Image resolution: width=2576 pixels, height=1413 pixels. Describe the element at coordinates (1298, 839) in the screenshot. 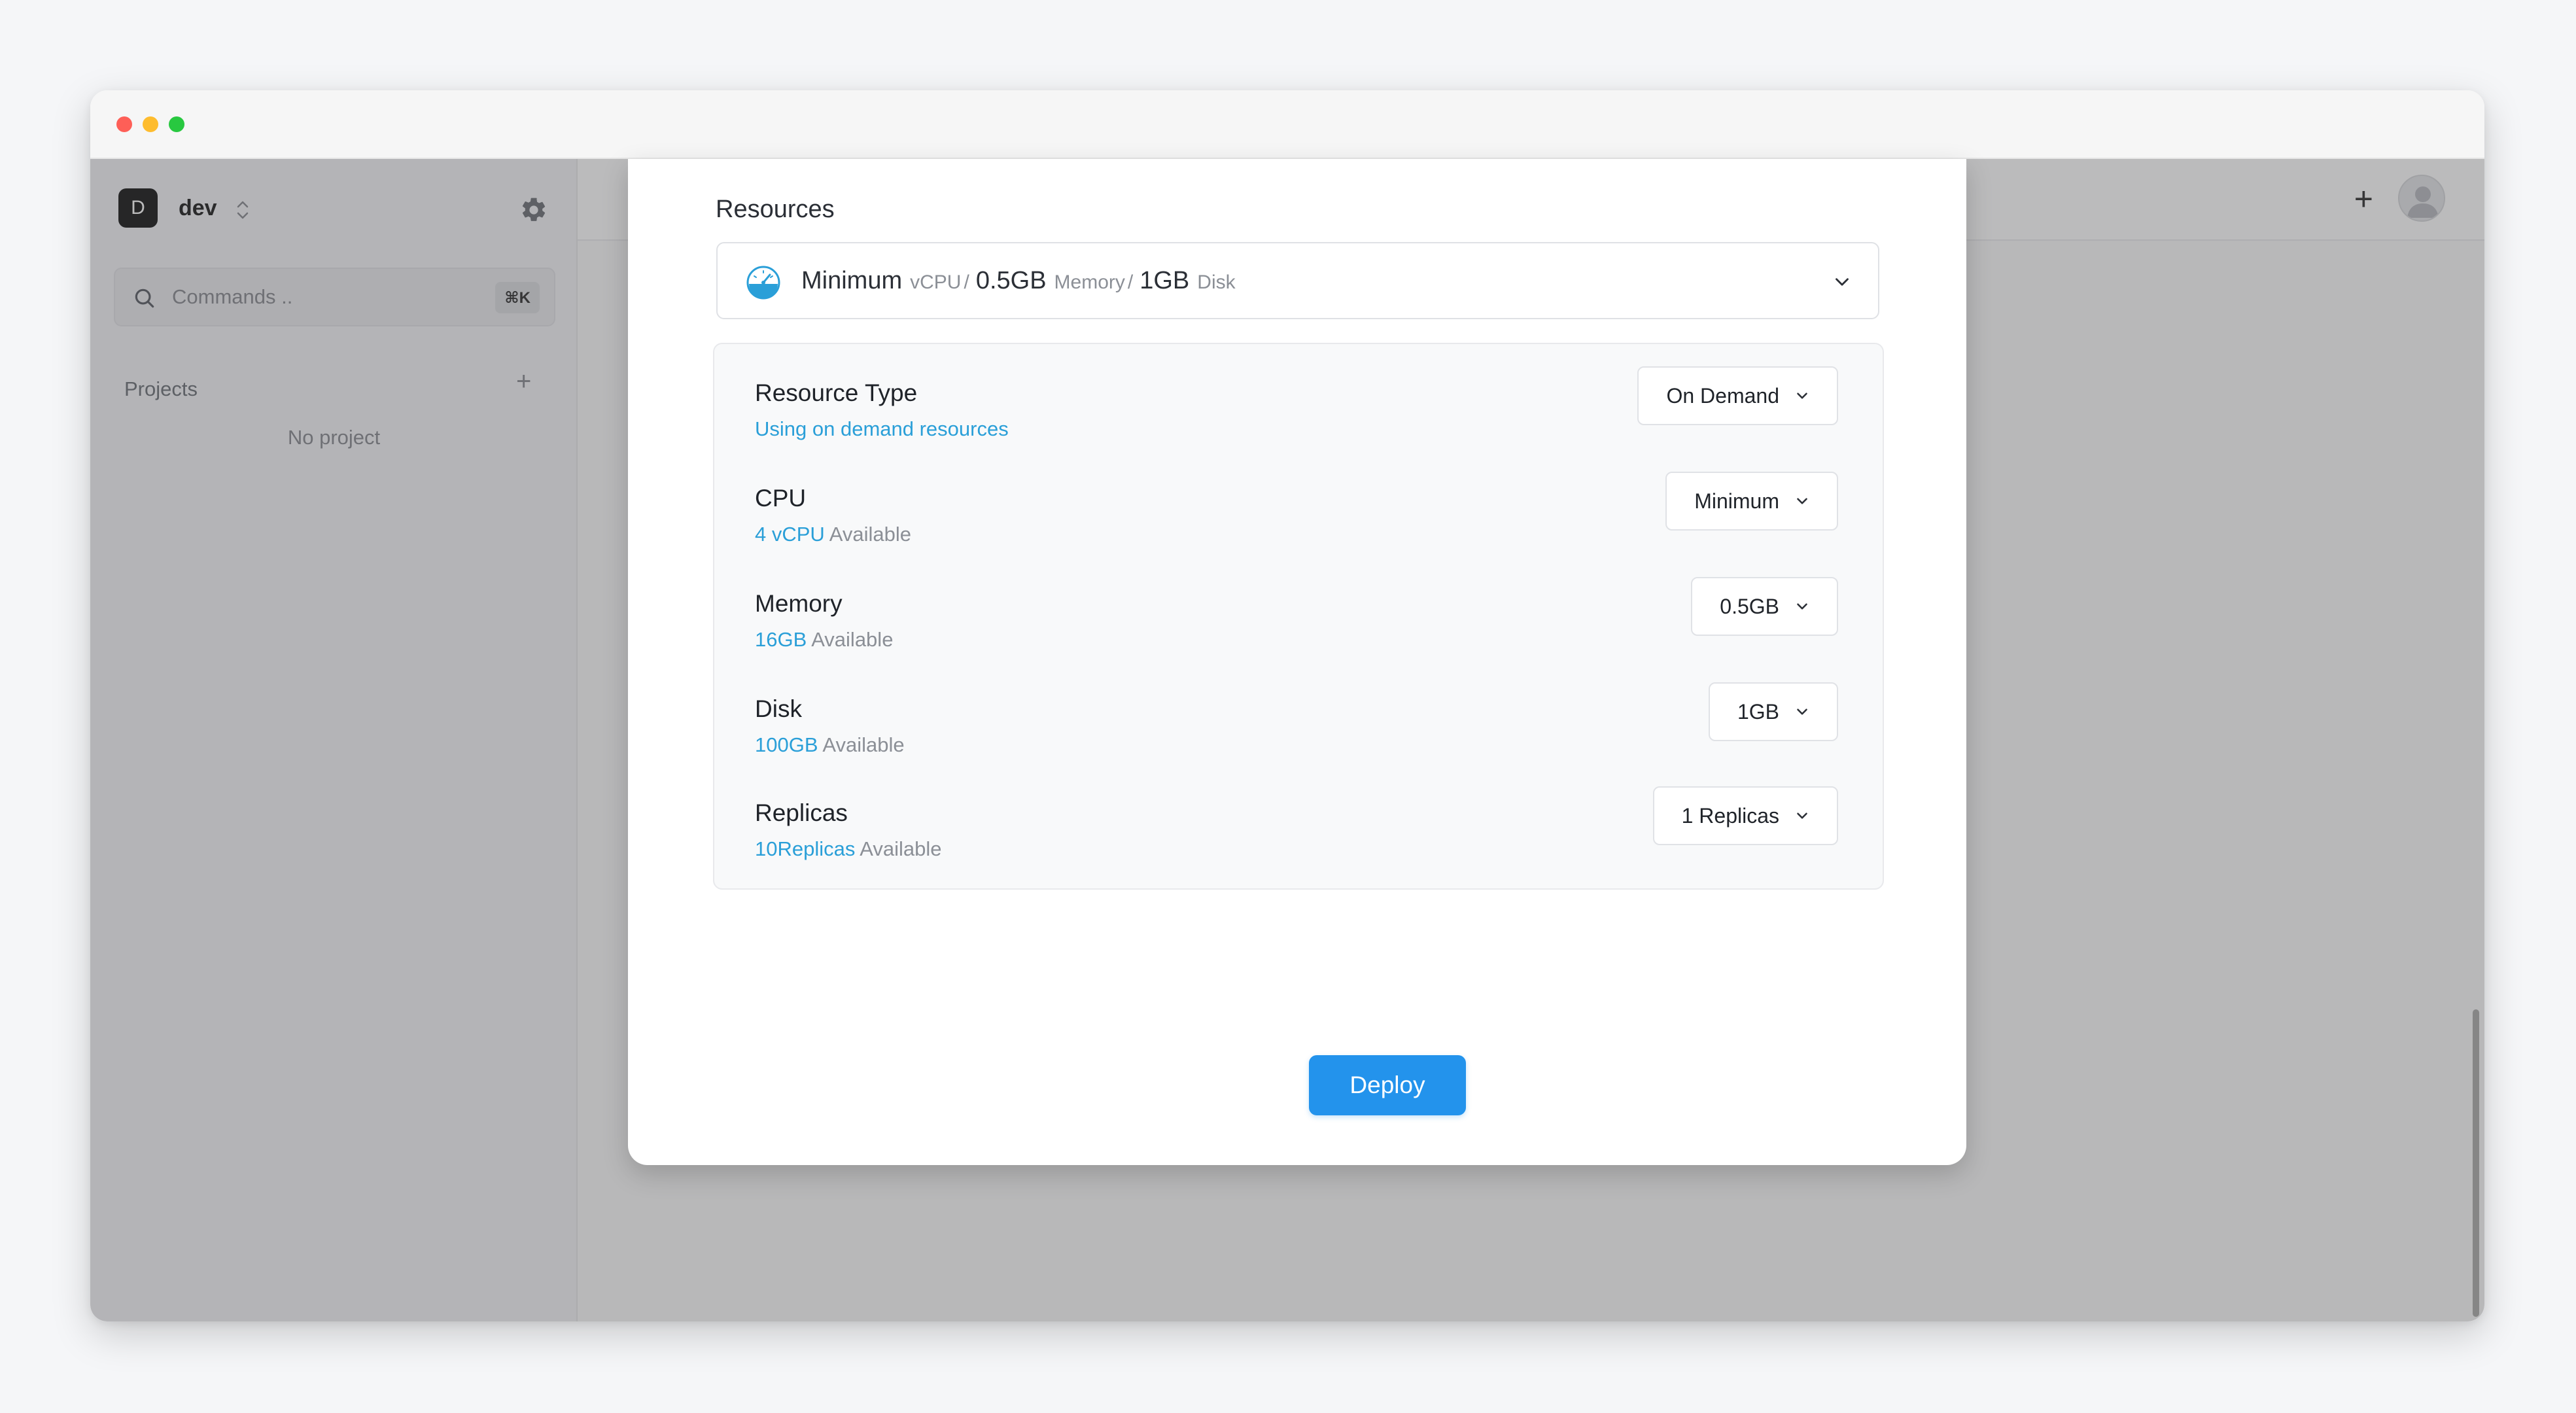

I see `replicas-row: Replicas 10Replicas Available 1 Replicas` at that location.